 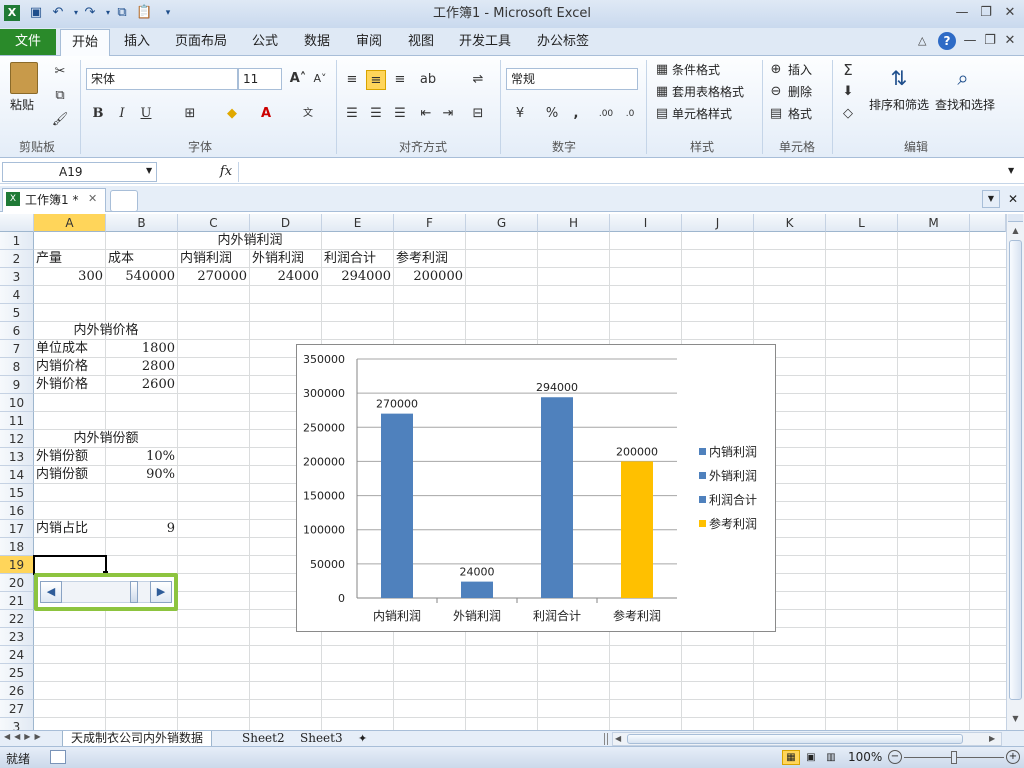 I want to click on name-box: A19, so click(x=79, y=172).